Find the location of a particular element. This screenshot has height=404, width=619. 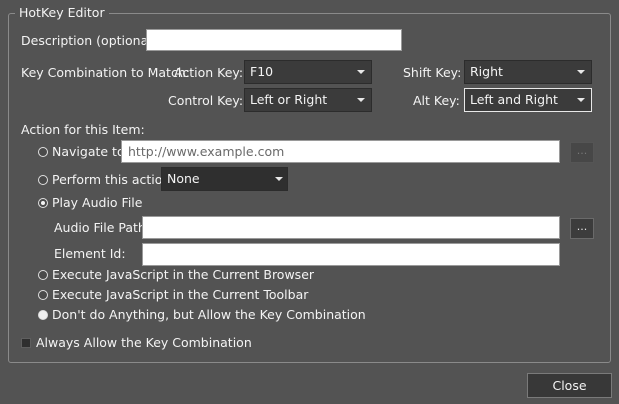

perform-action-select: None is located at coordinates (224, 179).